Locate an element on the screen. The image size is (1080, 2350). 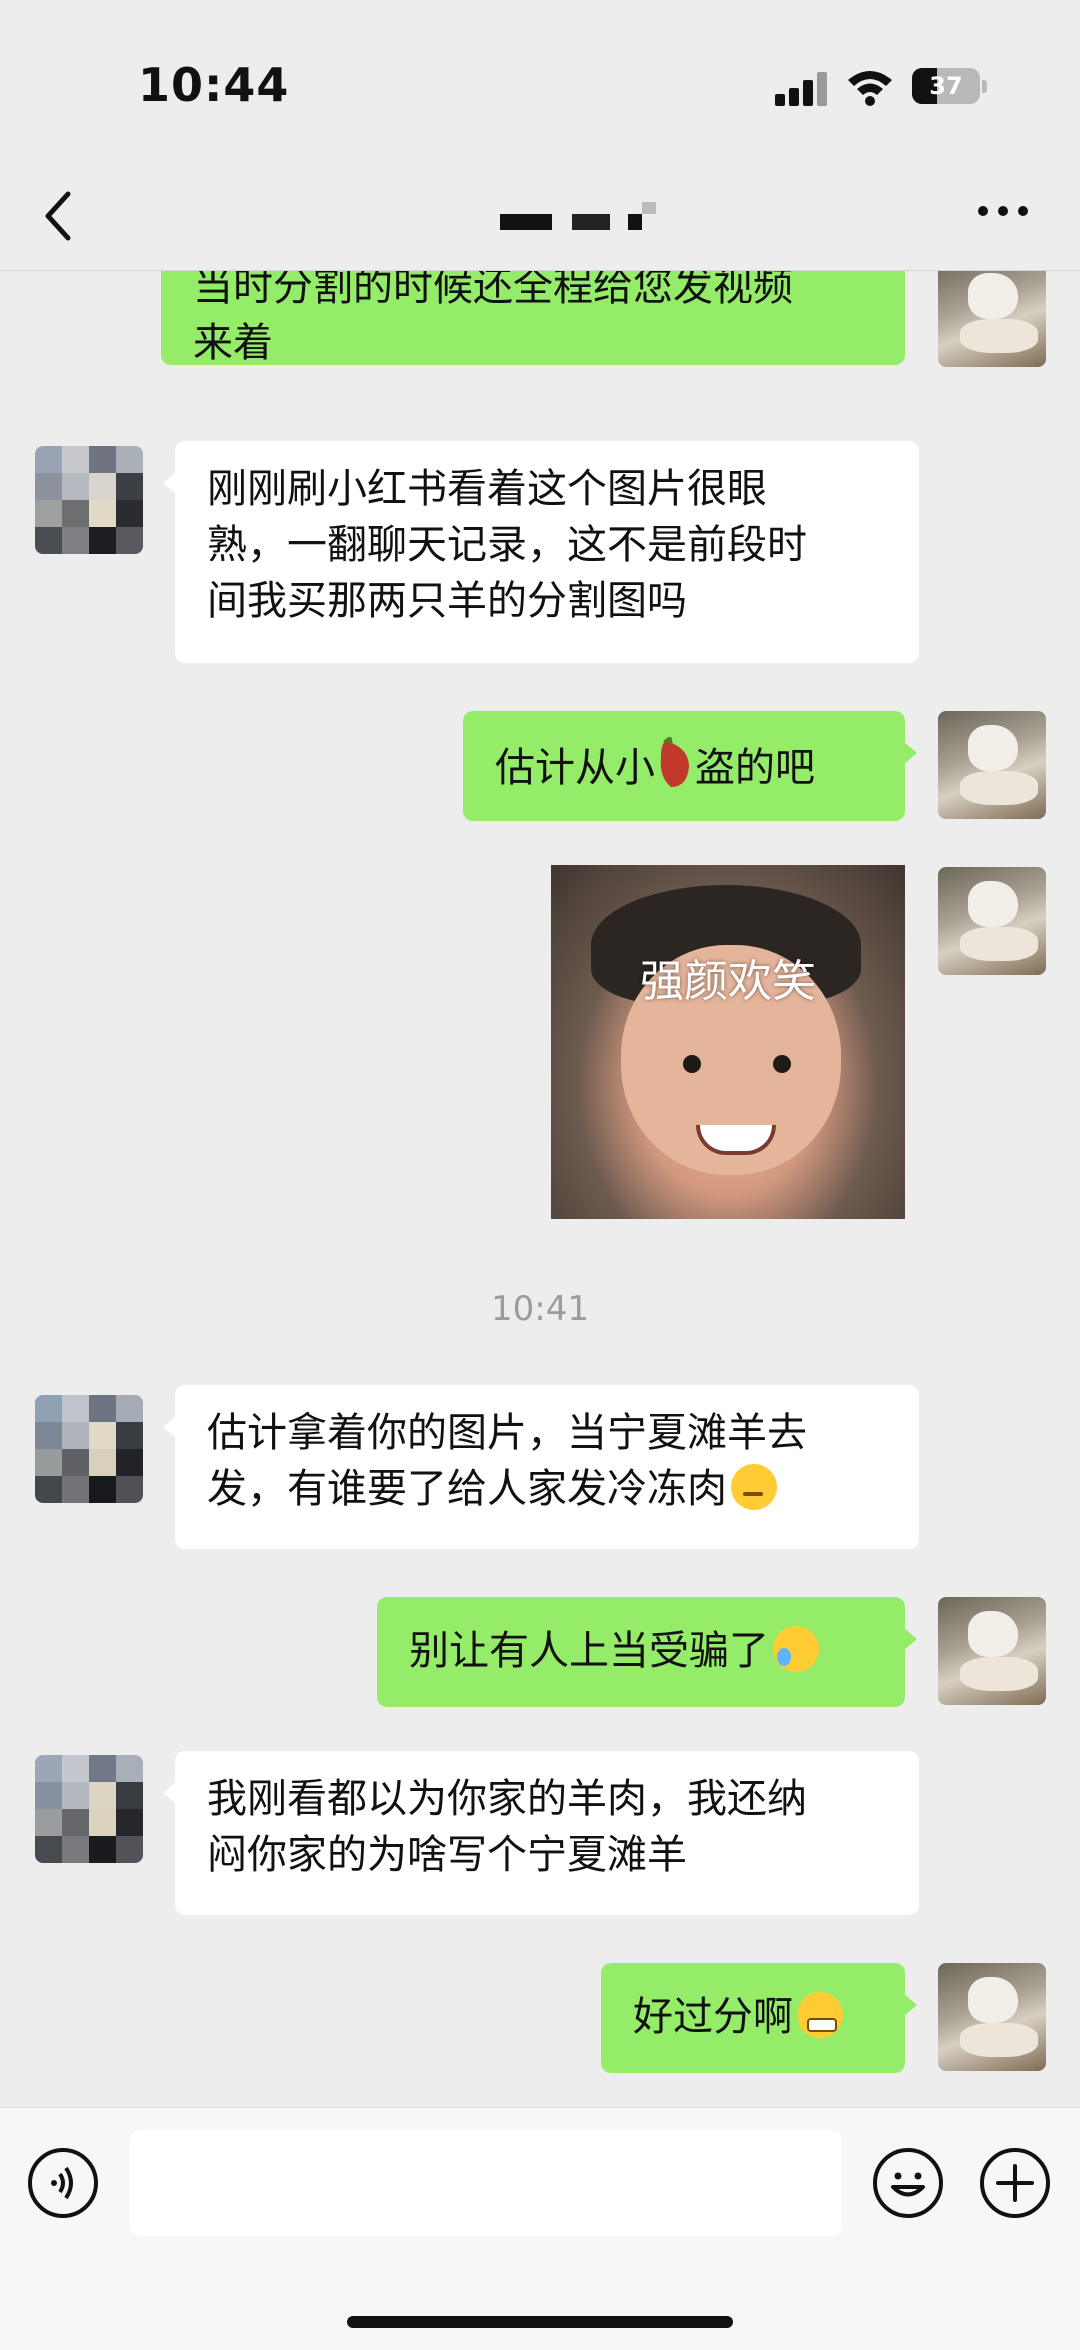
message-line: 来着 is located at coordinates (233, 343).